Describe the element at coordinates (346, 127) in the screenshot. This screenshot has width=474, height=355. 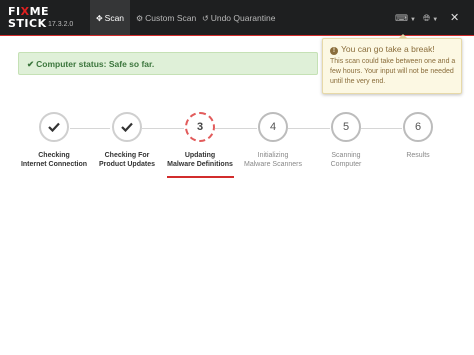
I see `step-5-circle: 5` at that location.